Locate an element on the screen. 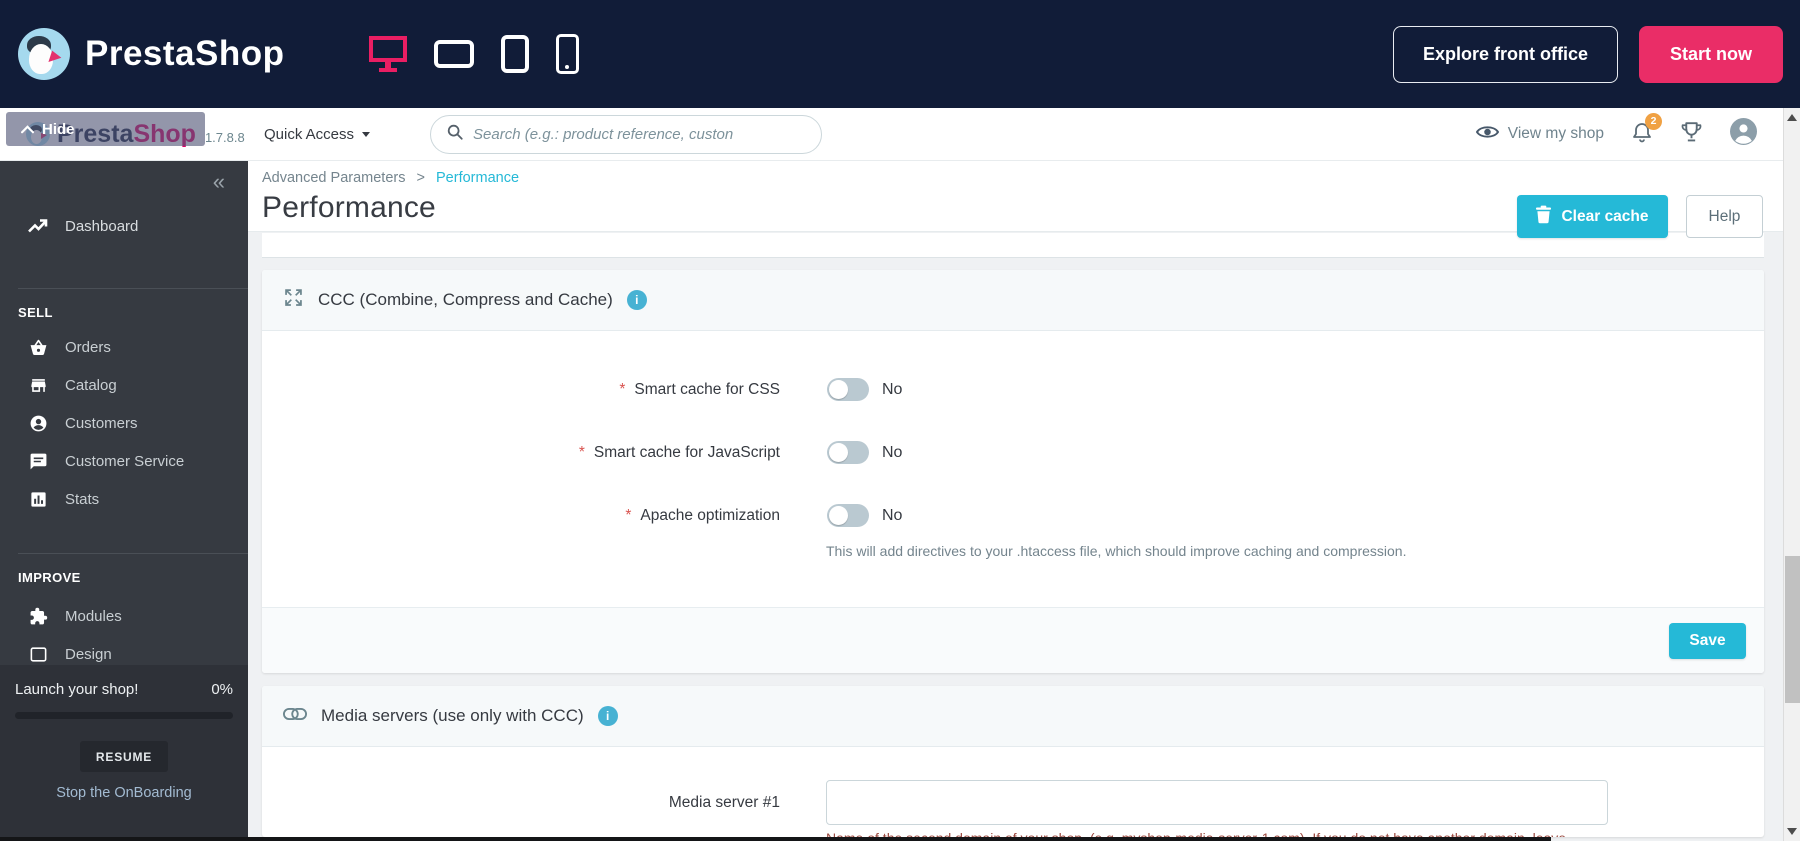 This screenshot has width=1800, height=841. notifications-button: 2 is located at coordinates (1646, 130).